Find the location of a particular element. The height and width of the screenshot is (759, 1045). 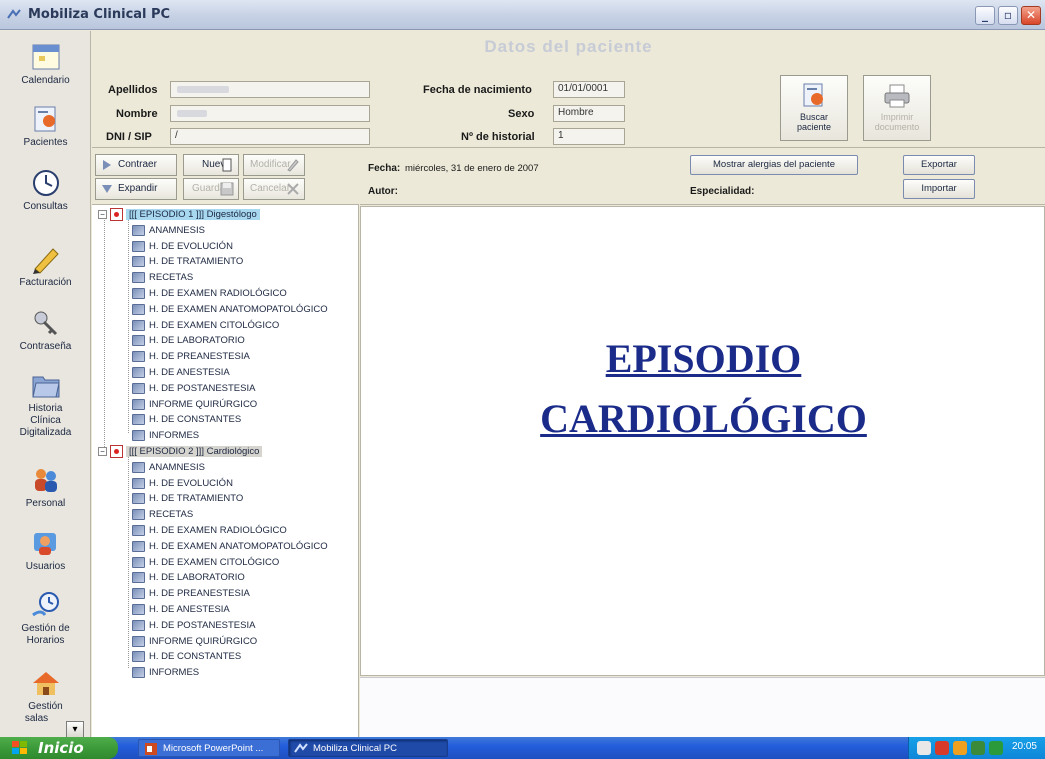

task-label: Mobiliza Clinical PC is located at coordinates (355, 748).